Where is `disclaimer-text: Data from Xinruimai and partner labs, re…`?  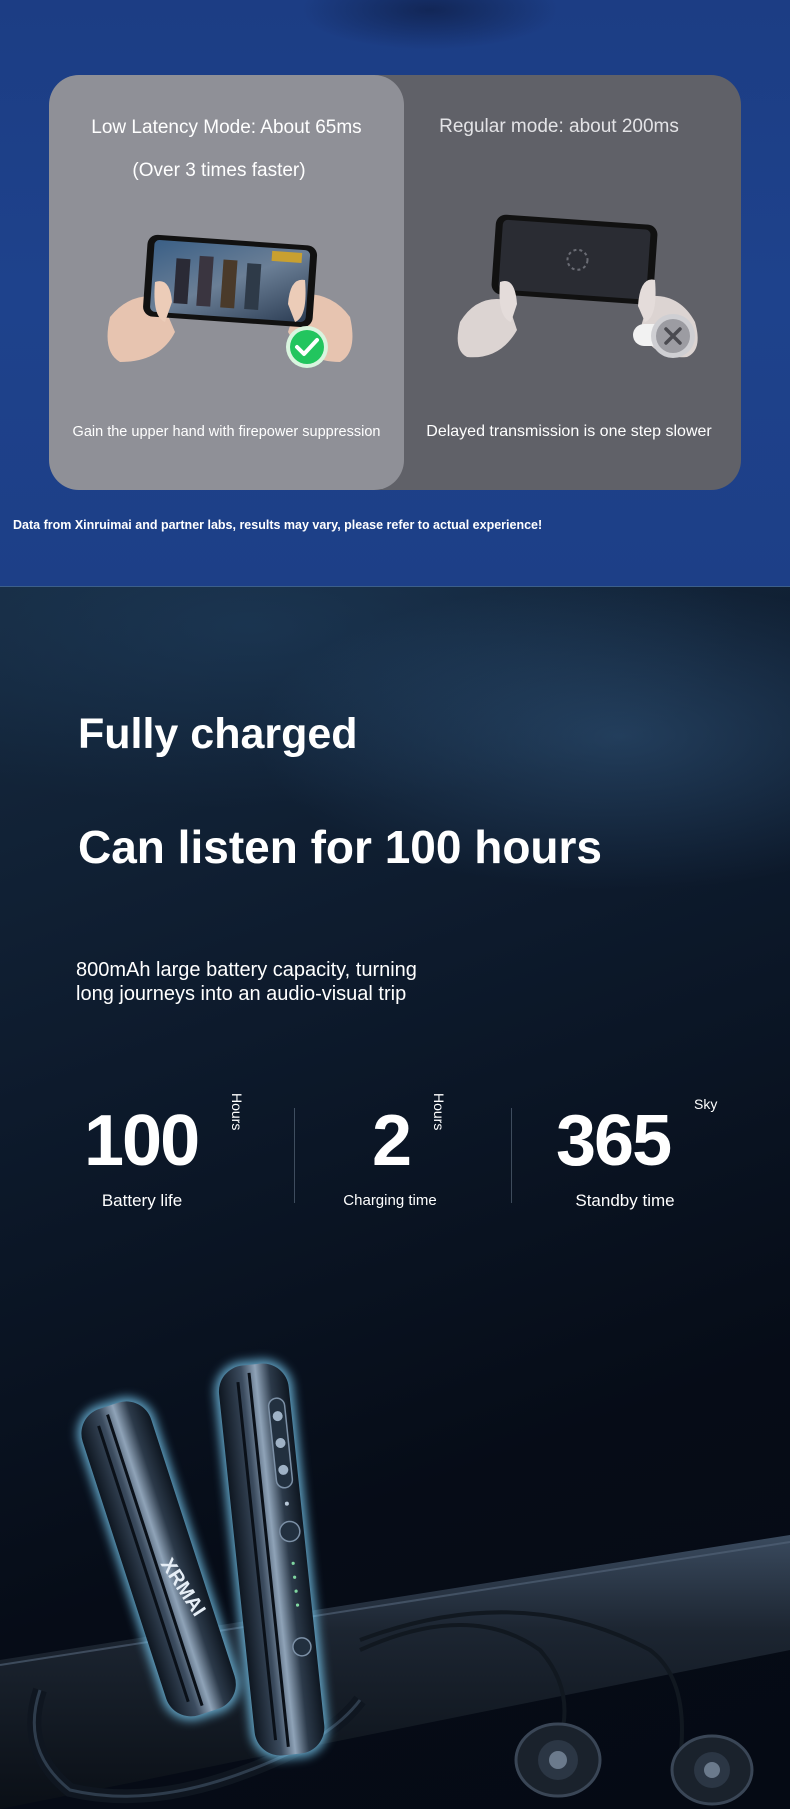 disclaimer-text: Data from Xinruimai and partner labs, re… is located at coordinates (278, 525).